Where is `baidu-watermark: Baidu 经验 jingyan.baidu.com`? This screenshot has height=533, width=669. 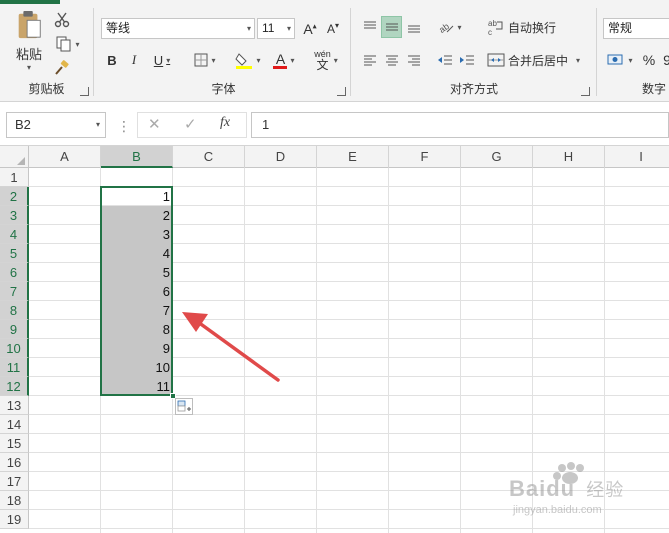 baidu-watermark: Baidu 经验 jingyan.baidu.com is located at coordinates (572, 494).